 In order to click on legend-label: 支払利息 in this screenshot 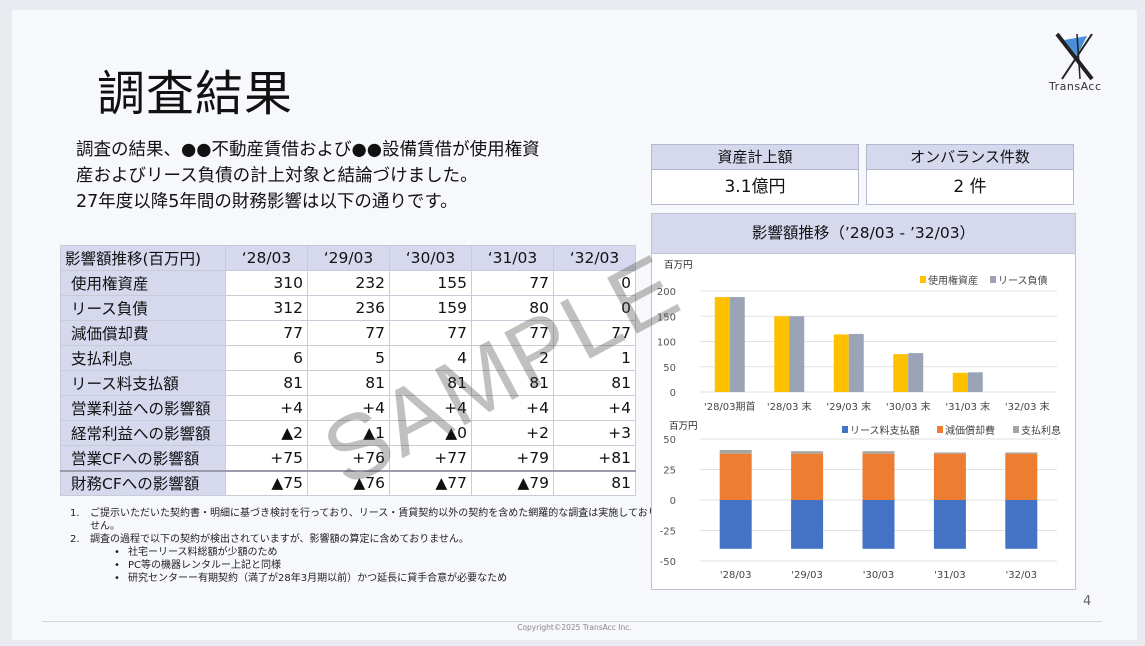, I will do `click(1041, 430)`.